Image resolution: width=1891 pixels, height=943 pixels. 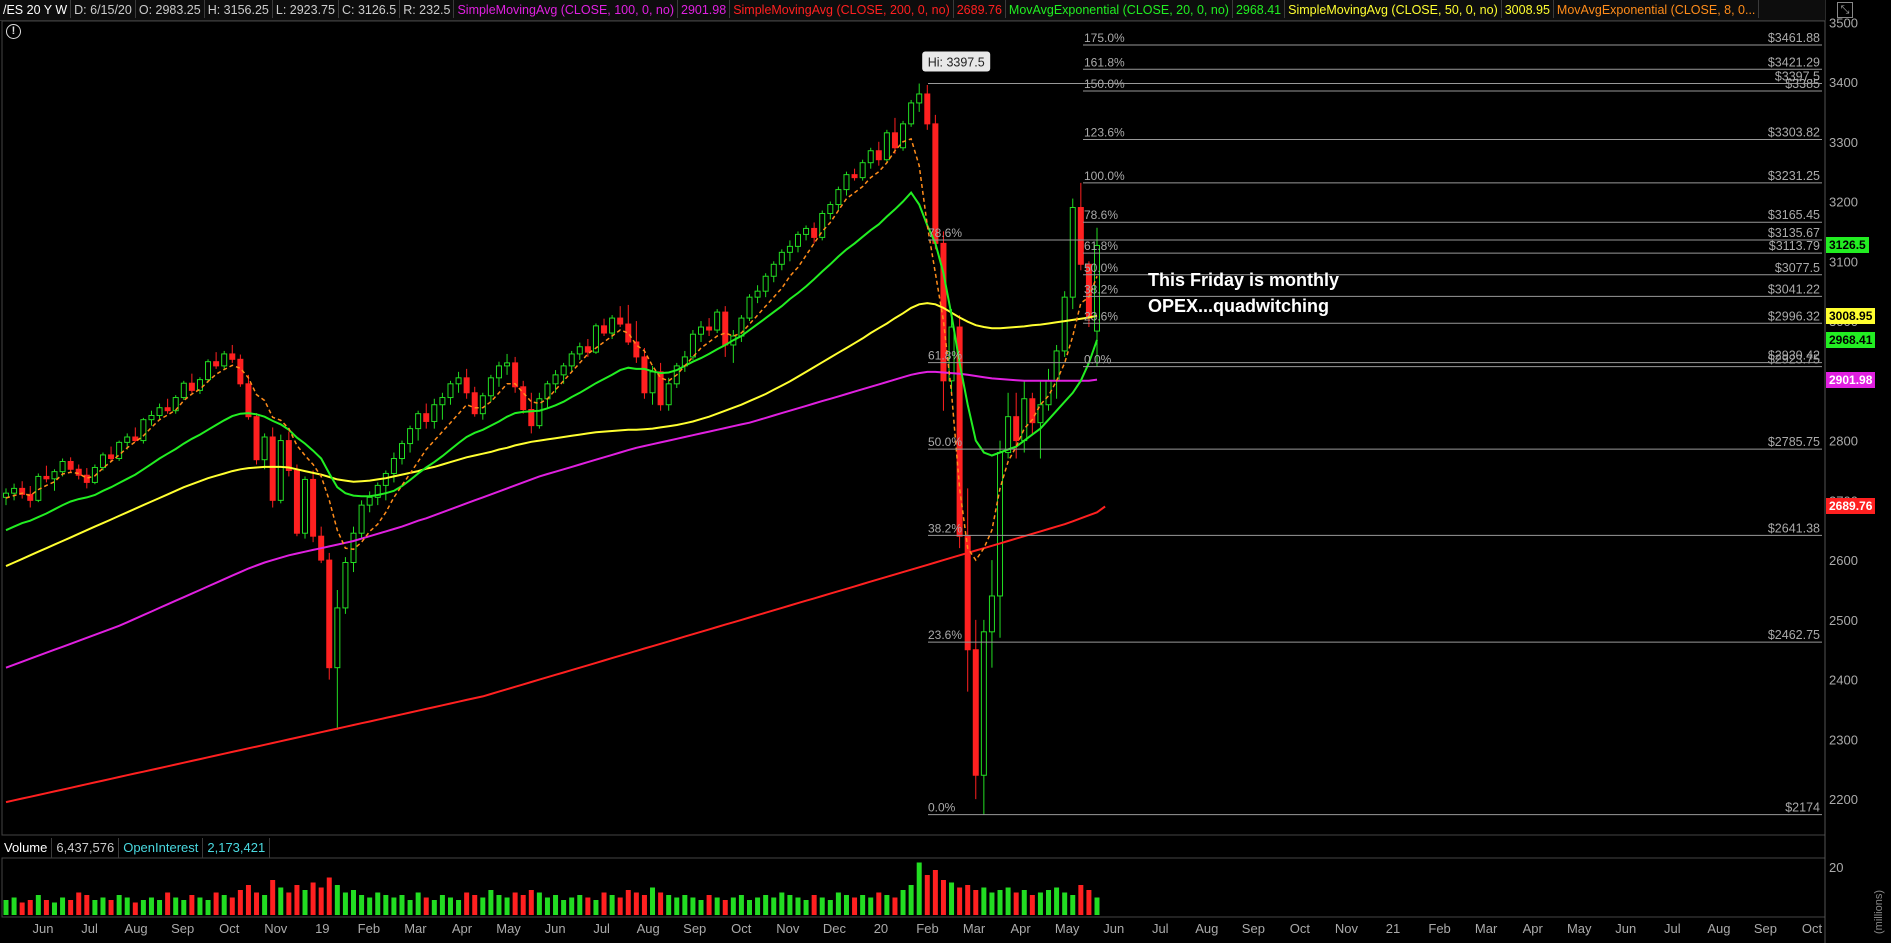 I want to click on fib-pct-label: 78.6%, so click(x=945, y=233).